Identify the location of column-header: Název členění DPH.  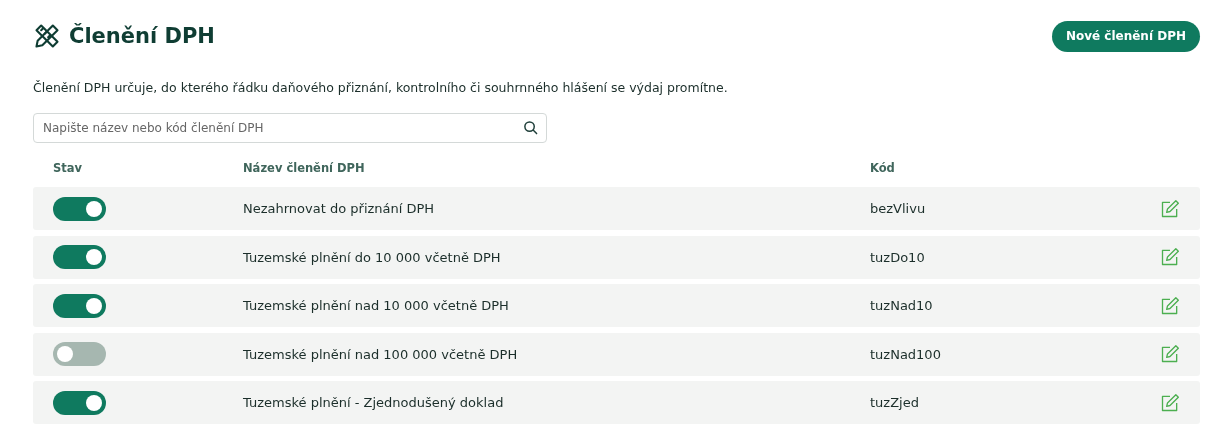
(304, 168).